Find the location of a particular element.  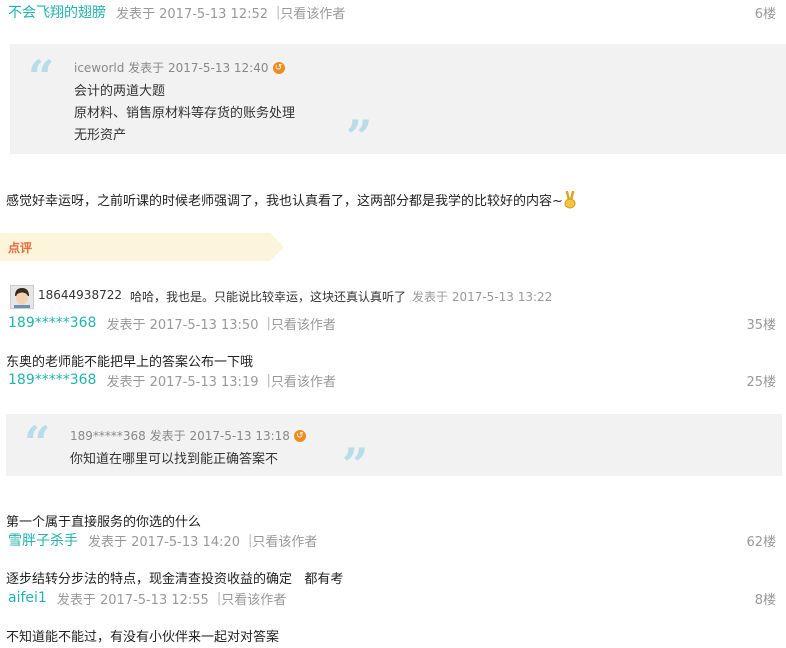

floor-number: 8楼 is located at coordinates (765, 600).